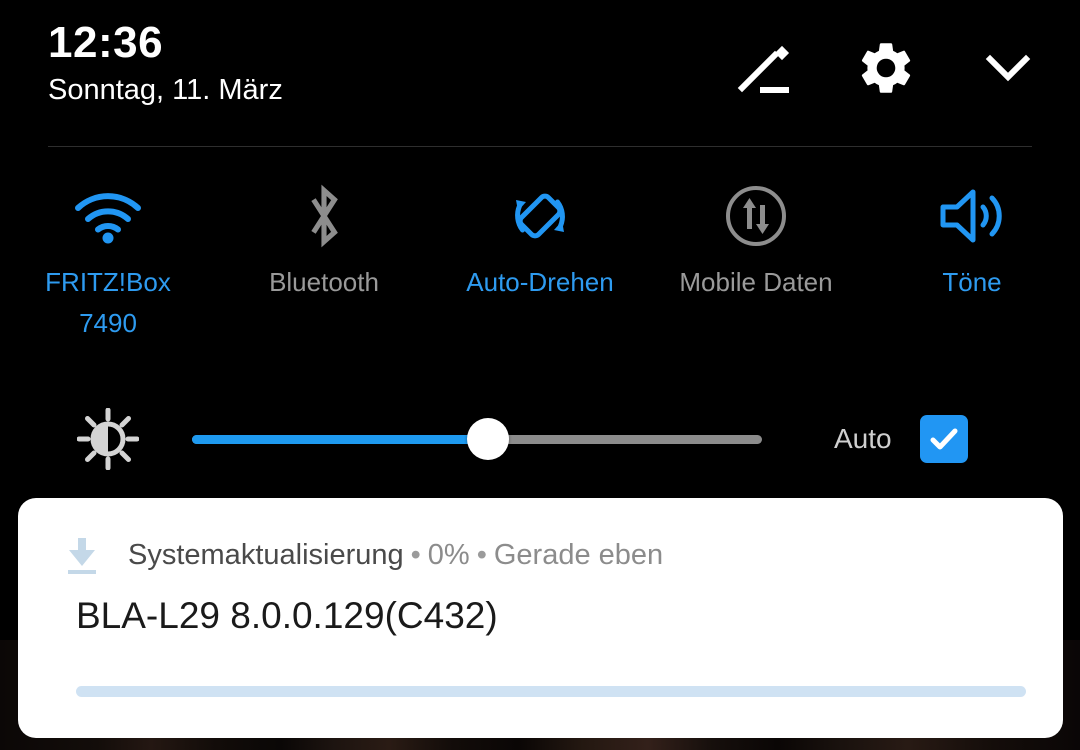  What do you see at coordinates (972, 282) in the screenshot?
I see `tile-label-sound: Töne` at bounding box center [972, 282].